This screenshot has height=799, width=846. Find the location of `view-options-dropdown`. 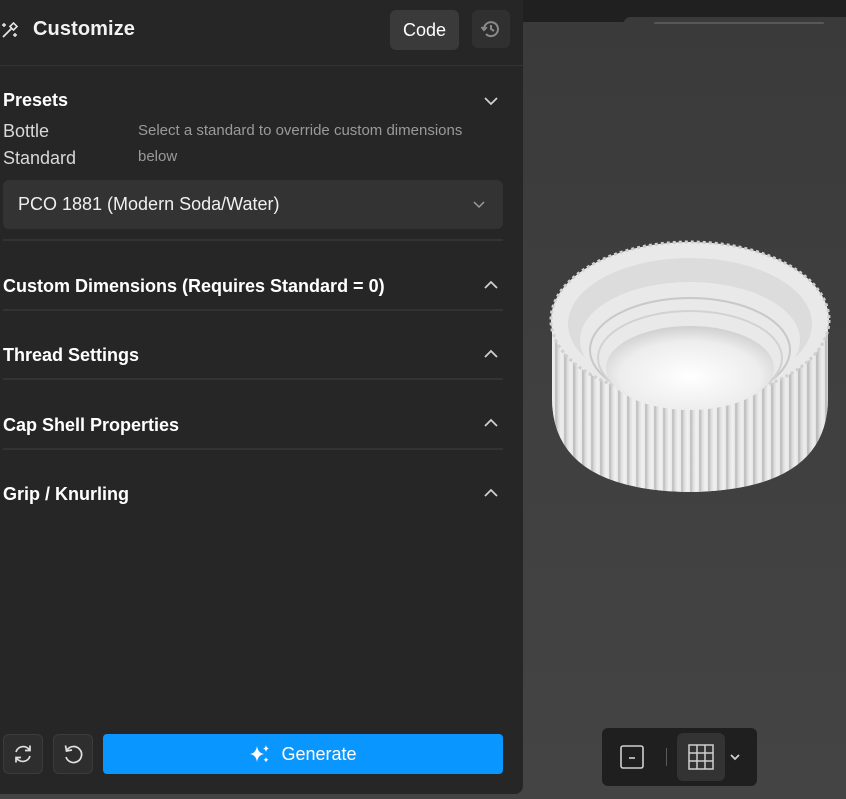

view-options-dropdown is located at coordinates (735, 757).